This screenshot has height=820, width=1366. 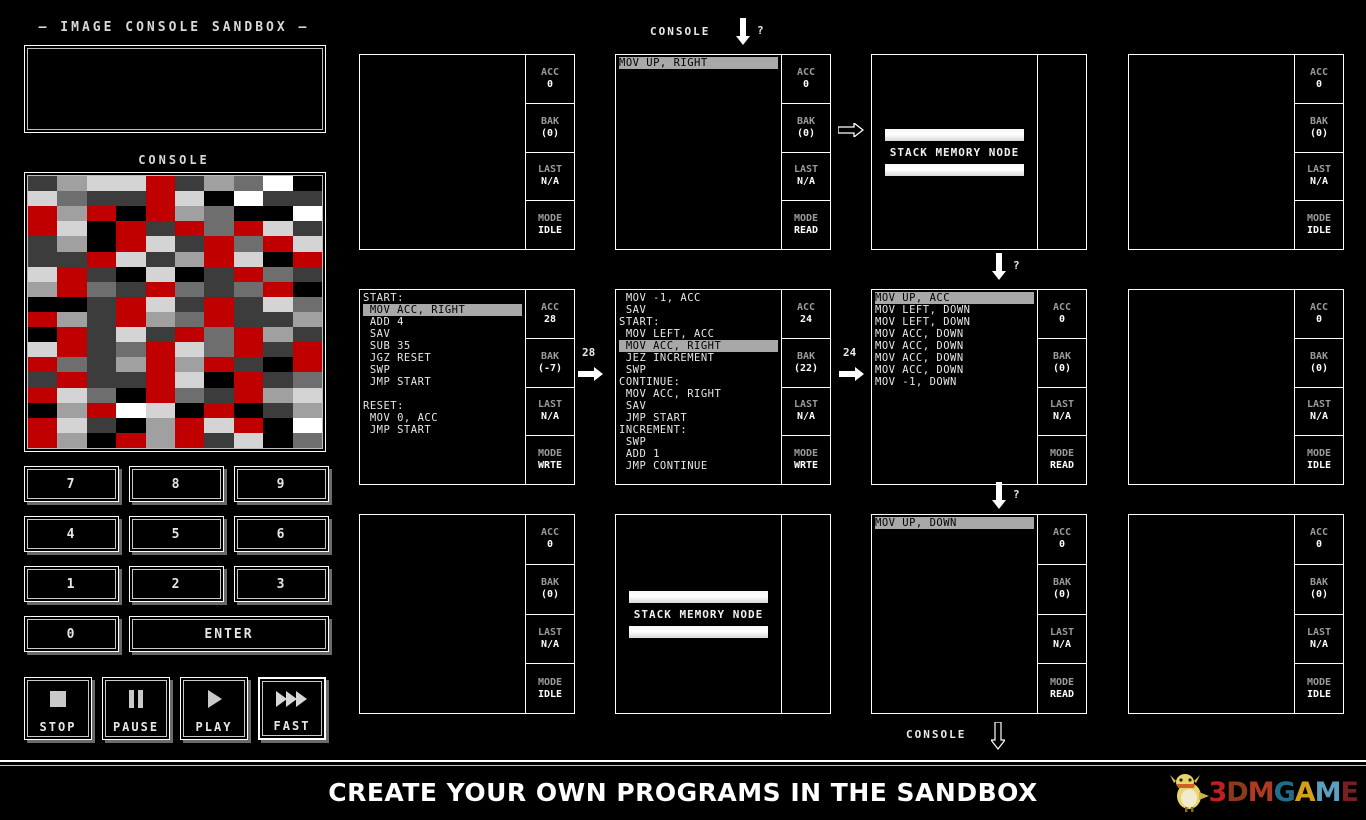 What do you see at coordinates (698, 394) in the screenshot?
I see `code-line: MOV ACC, RIGHT` at bounding box center [698, 394].